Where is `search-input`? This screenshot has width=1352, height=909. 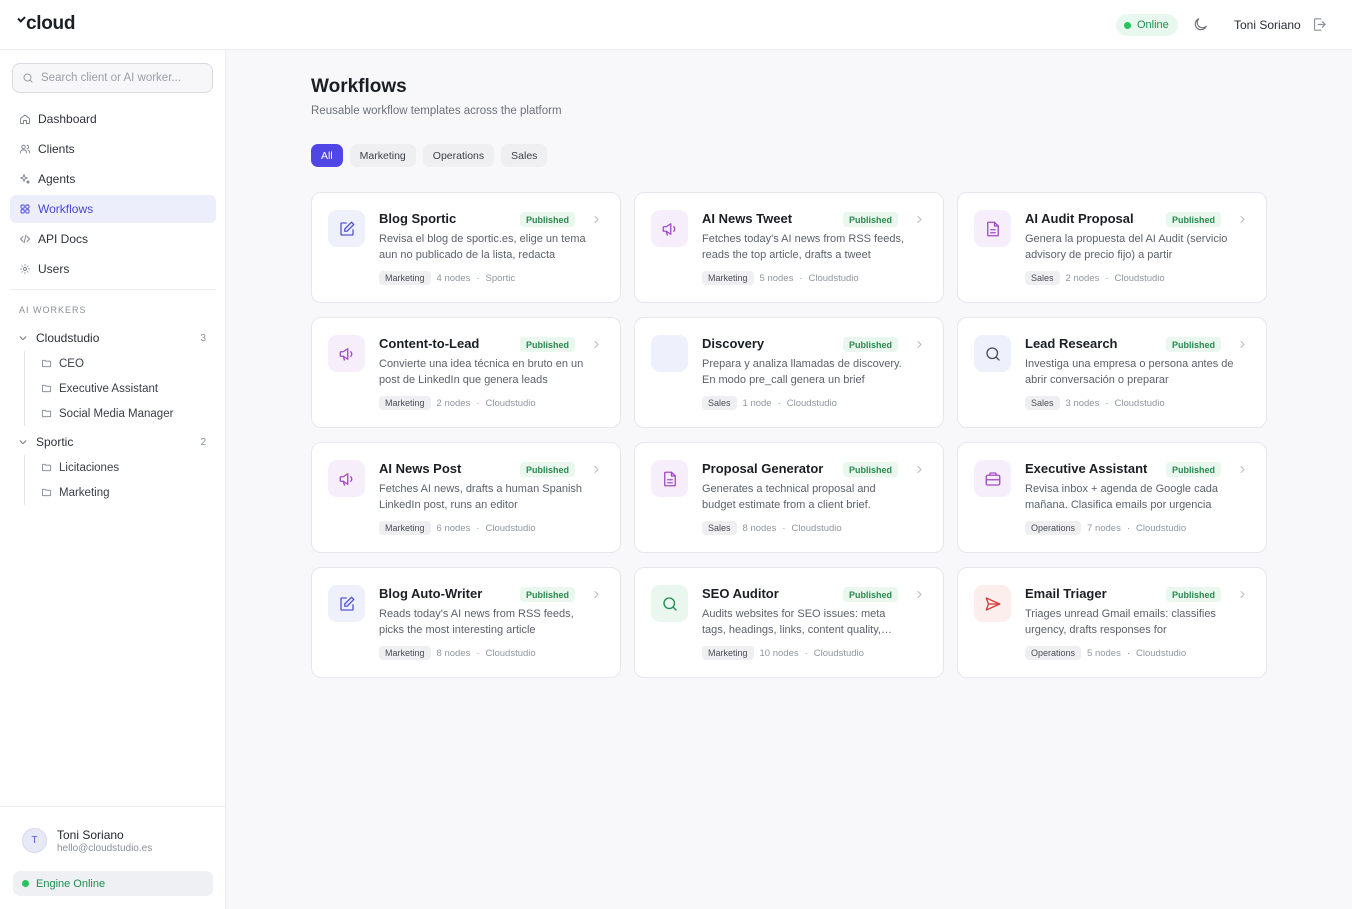
search-input is located at coordinates (121, 78).